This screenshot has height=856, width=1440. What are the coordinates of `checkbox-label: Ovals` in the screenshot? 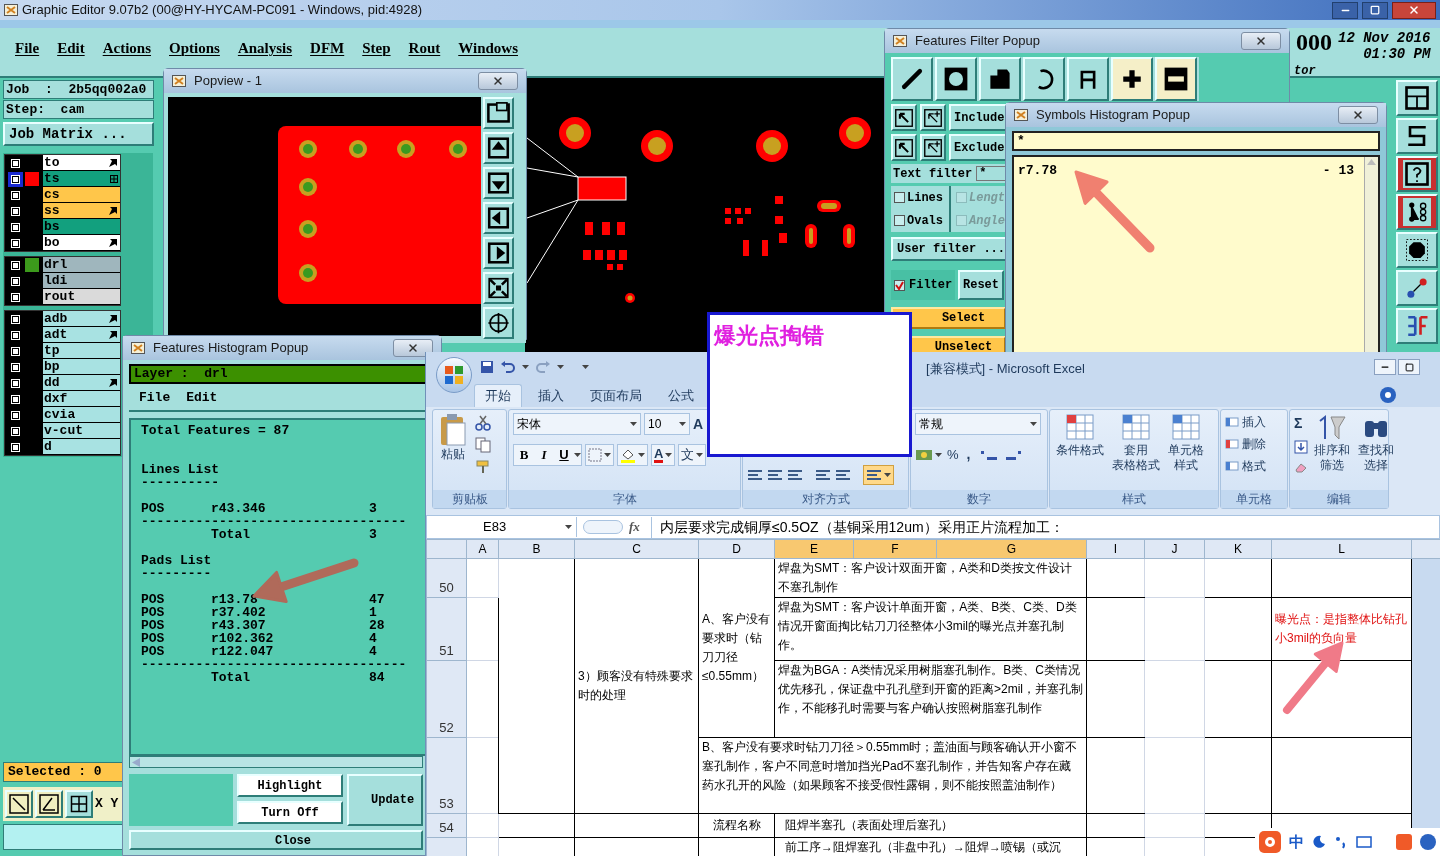 It's located at (925, 221).